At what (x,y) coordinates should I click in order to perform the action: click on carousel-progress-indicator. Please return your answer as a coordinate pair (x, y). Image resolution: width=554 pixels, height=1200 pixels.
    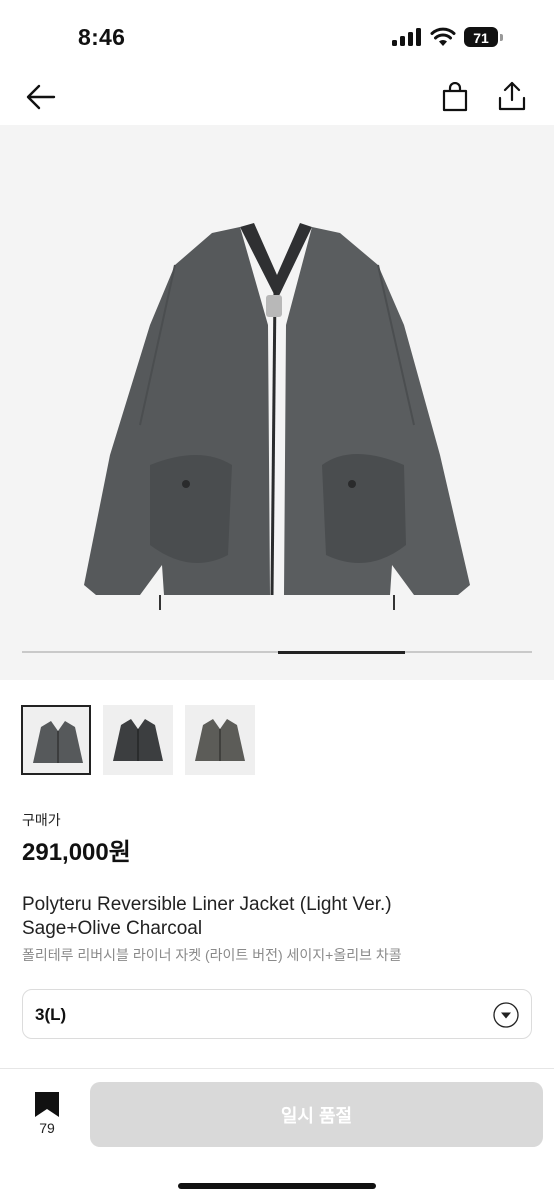
    Looking at the image, I should click on (341, 652).